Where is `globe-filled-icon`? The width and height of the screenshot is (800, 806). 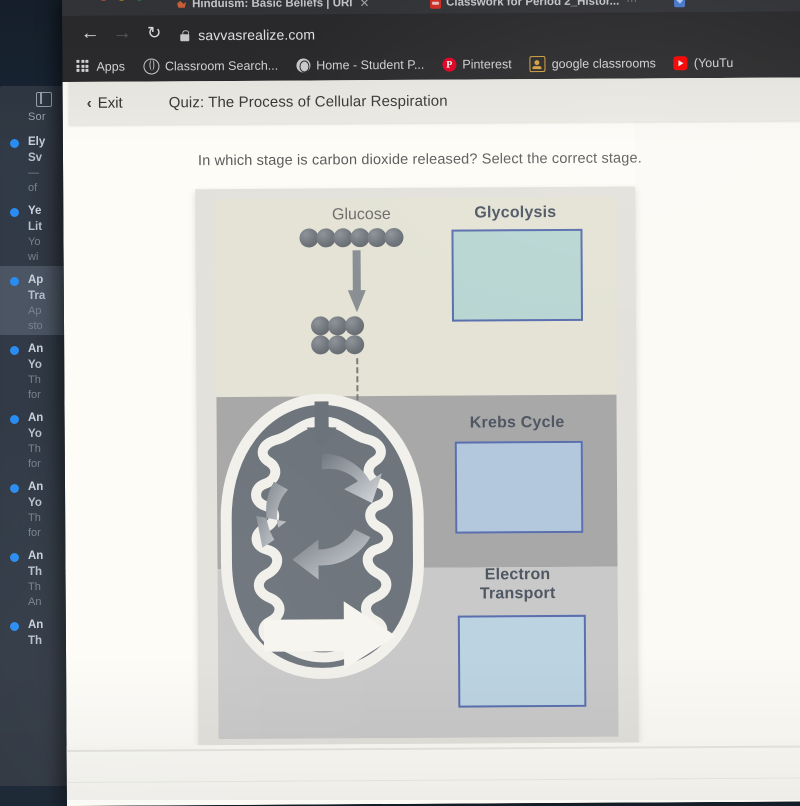 globe-filled-icon is located at coordinates (303, 65).